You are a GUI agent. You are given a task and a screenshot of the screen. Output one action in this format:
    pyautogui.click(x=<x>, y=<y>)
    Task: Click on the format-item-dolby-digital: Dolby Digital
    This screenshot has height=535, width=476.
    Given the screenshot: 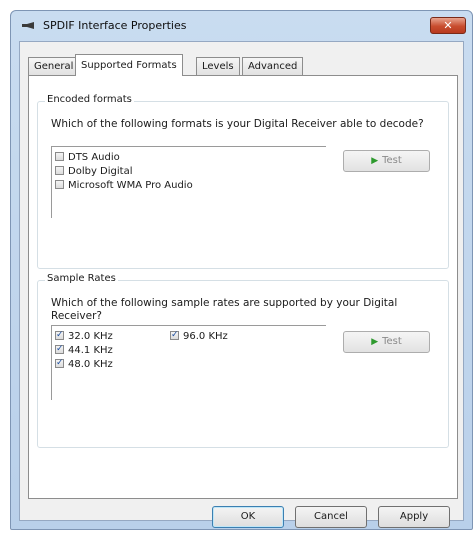 What is the action you would take?
    pyautogui.click(x=93, y=171)
    